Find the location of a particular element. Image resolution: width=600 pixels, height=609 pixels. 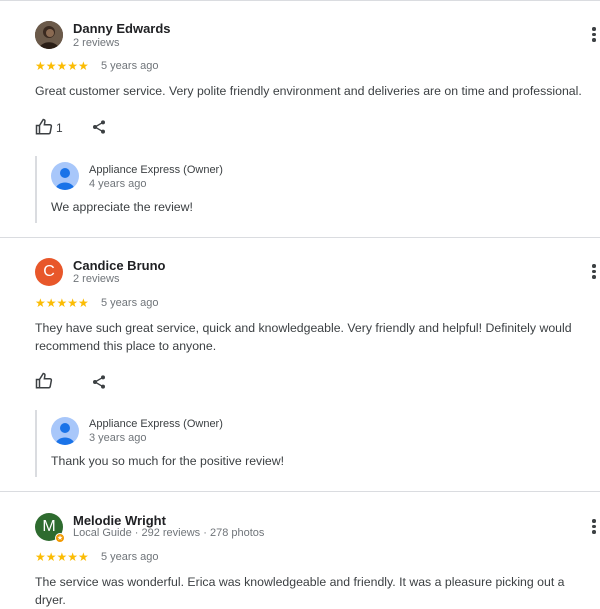

author-meta: Local Guide · 292 reviews · 278 photos is located at coordinates (168, 533).